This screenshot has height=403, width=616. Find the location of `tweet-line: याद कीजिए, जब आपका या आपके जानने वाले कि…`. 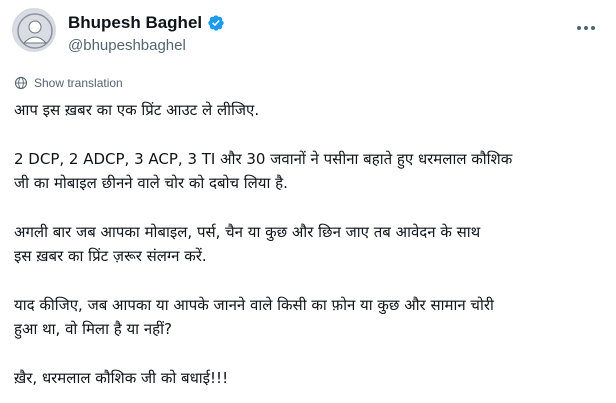

tweet-line: याद कीजिए, जब आपका या आपके जानने वाले कि… is located at coordinates (254, 305).